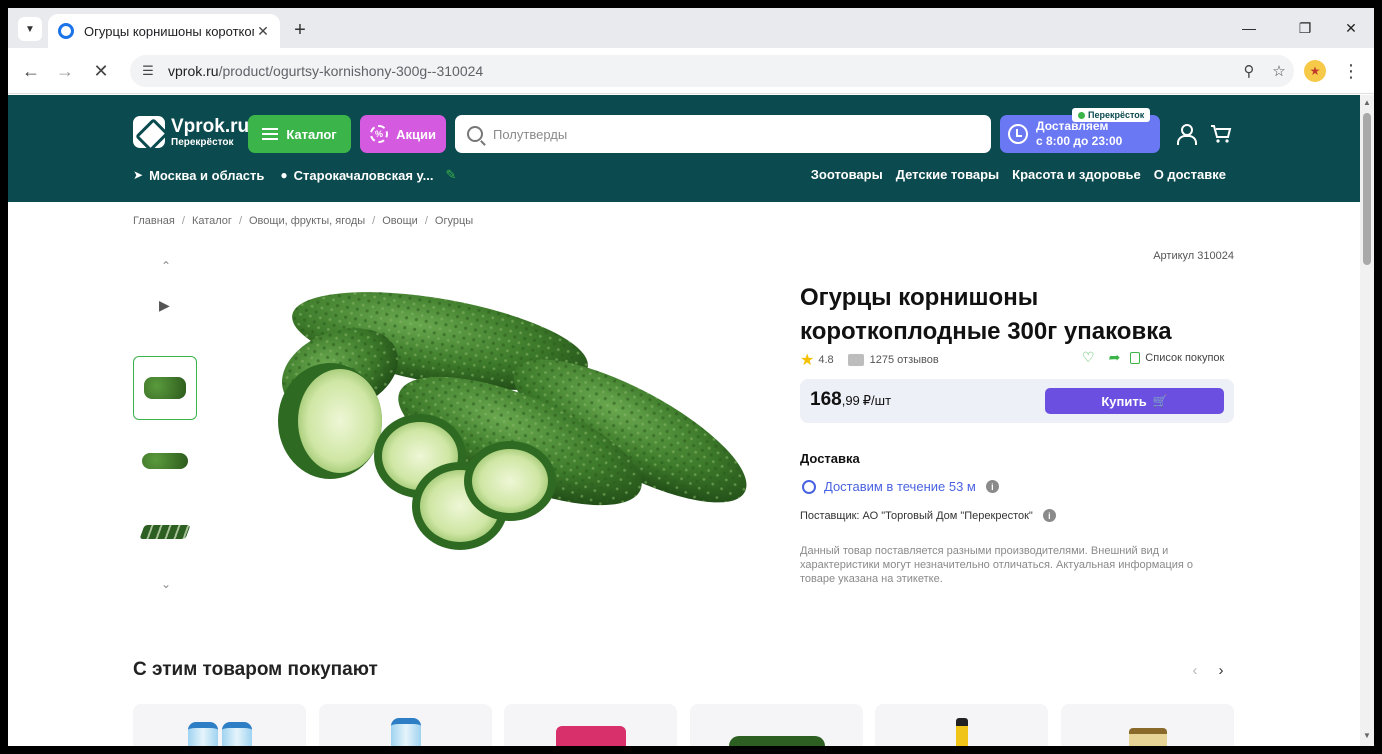 The height and width of the screenshot is (754, 1382). What do you see at coordinates (1367, 103) in the screenshot?
I see `scroll-up-arrow-icon: ▲` at bounding box center [1367, 103].